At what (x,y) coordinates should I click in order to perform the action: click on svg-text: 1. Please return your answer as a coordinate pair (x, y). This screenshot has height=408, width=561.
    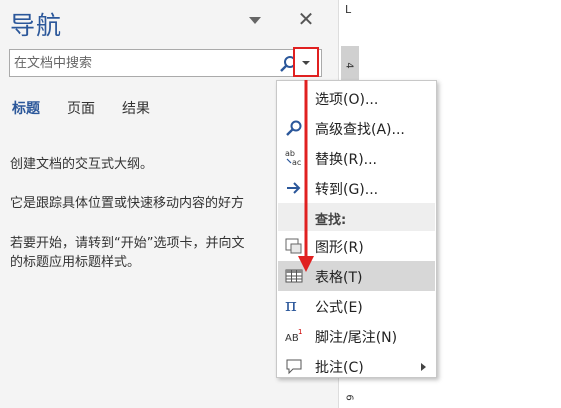
    Looking at the image, I should click on (300, 332).